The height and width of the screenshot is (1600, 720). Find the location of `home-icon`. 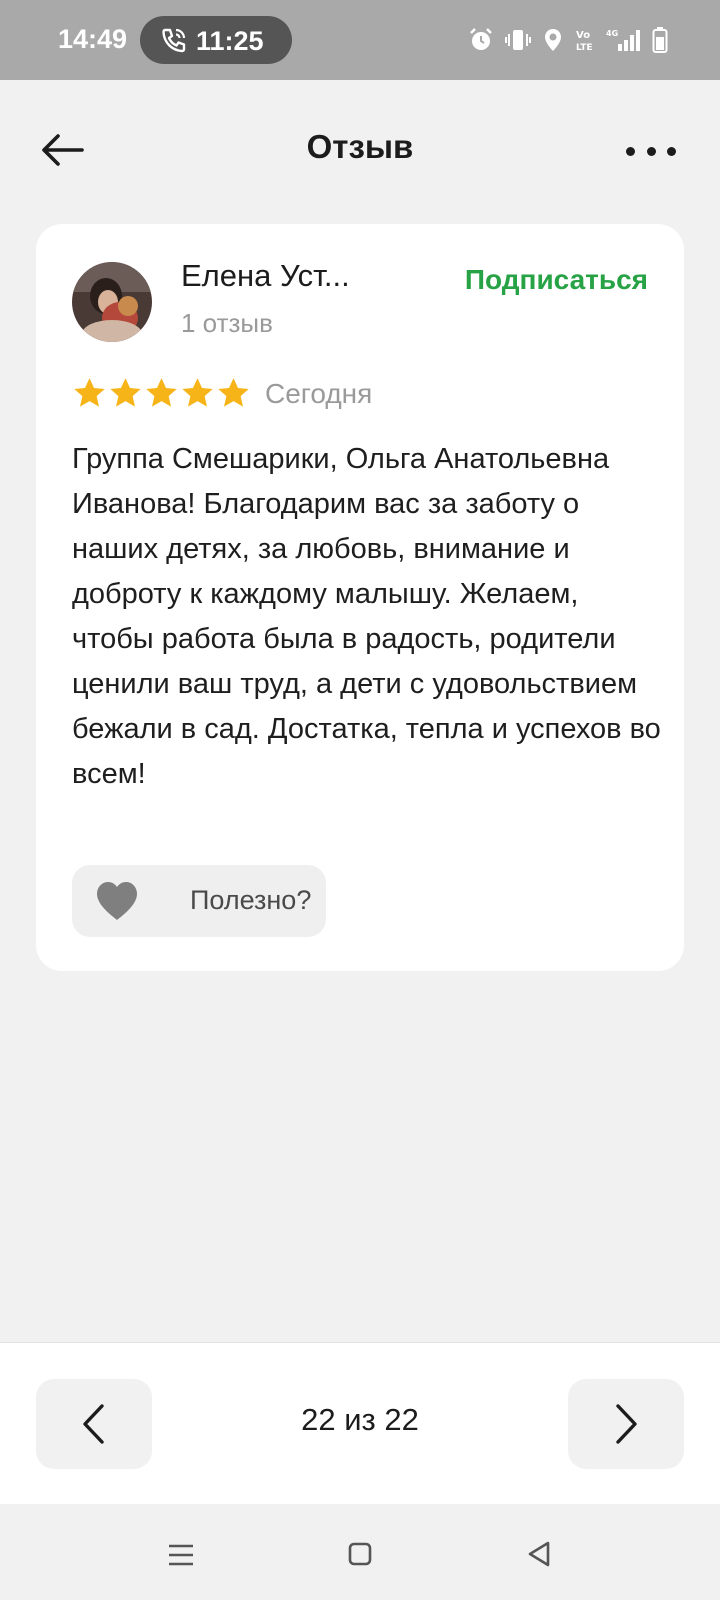

home-icon is located at coordinates (360, 1554).